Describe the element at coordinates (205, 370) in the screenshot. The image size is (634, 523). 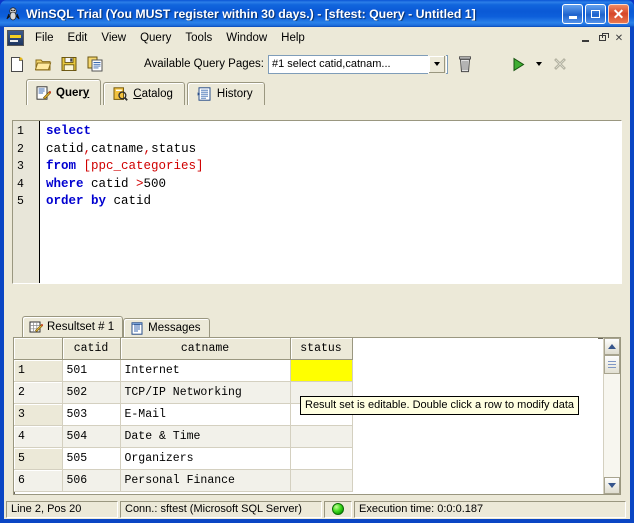
I see `cell-catname: Internet` at that location.